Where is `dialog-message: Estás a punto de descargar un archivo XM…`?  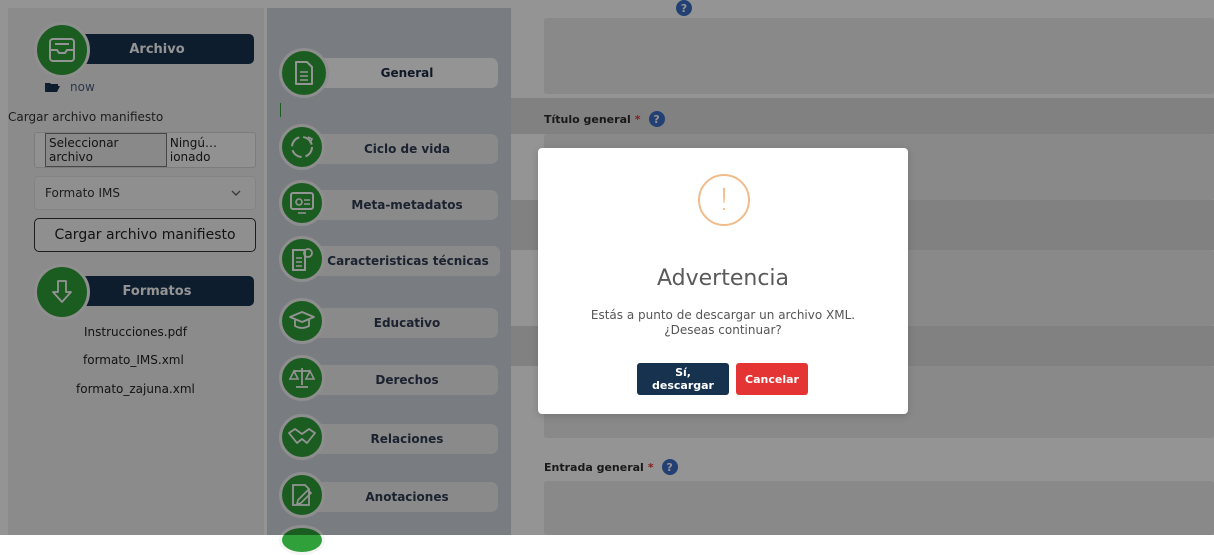
dialog-message: Estás a punto de descargar un archivo XM… is located at coordinates (723, 322).